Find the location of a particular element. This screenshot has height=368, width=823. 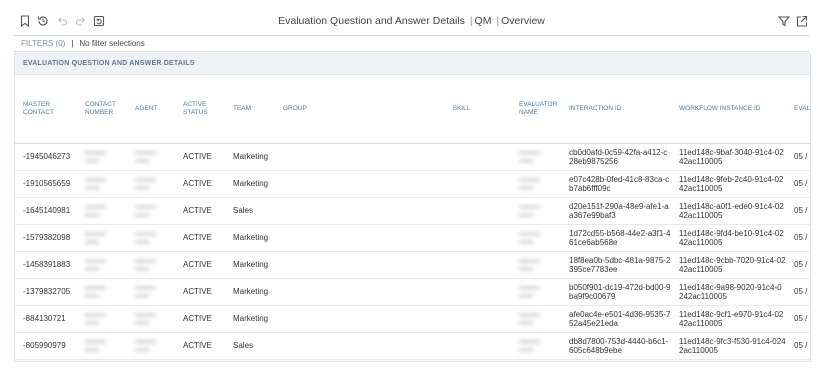

column-header-team: TEAM is located at coordinates (250, 109).